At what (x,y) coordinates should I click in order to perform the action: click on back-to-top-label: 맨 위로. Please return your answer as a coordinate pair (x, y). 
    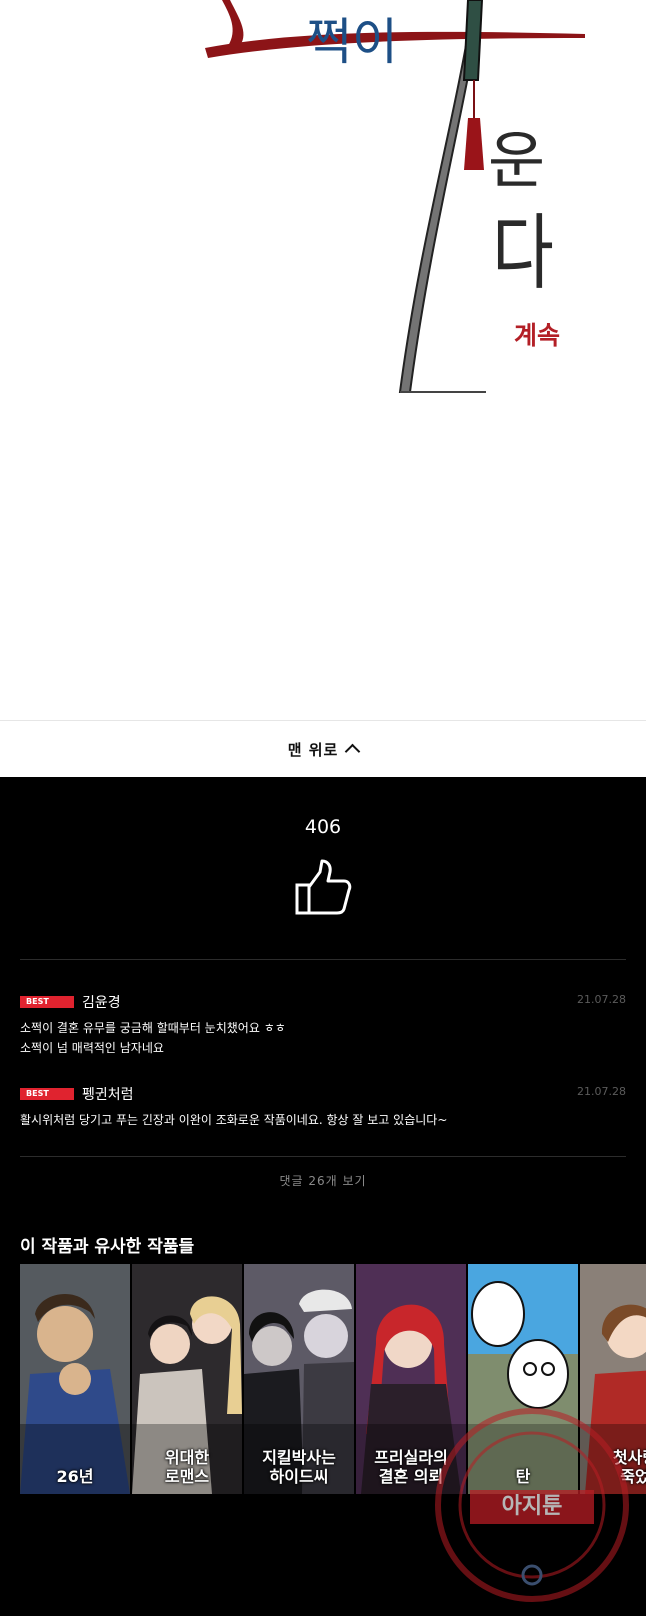
    Looking at the image, I should click on (313, 749).